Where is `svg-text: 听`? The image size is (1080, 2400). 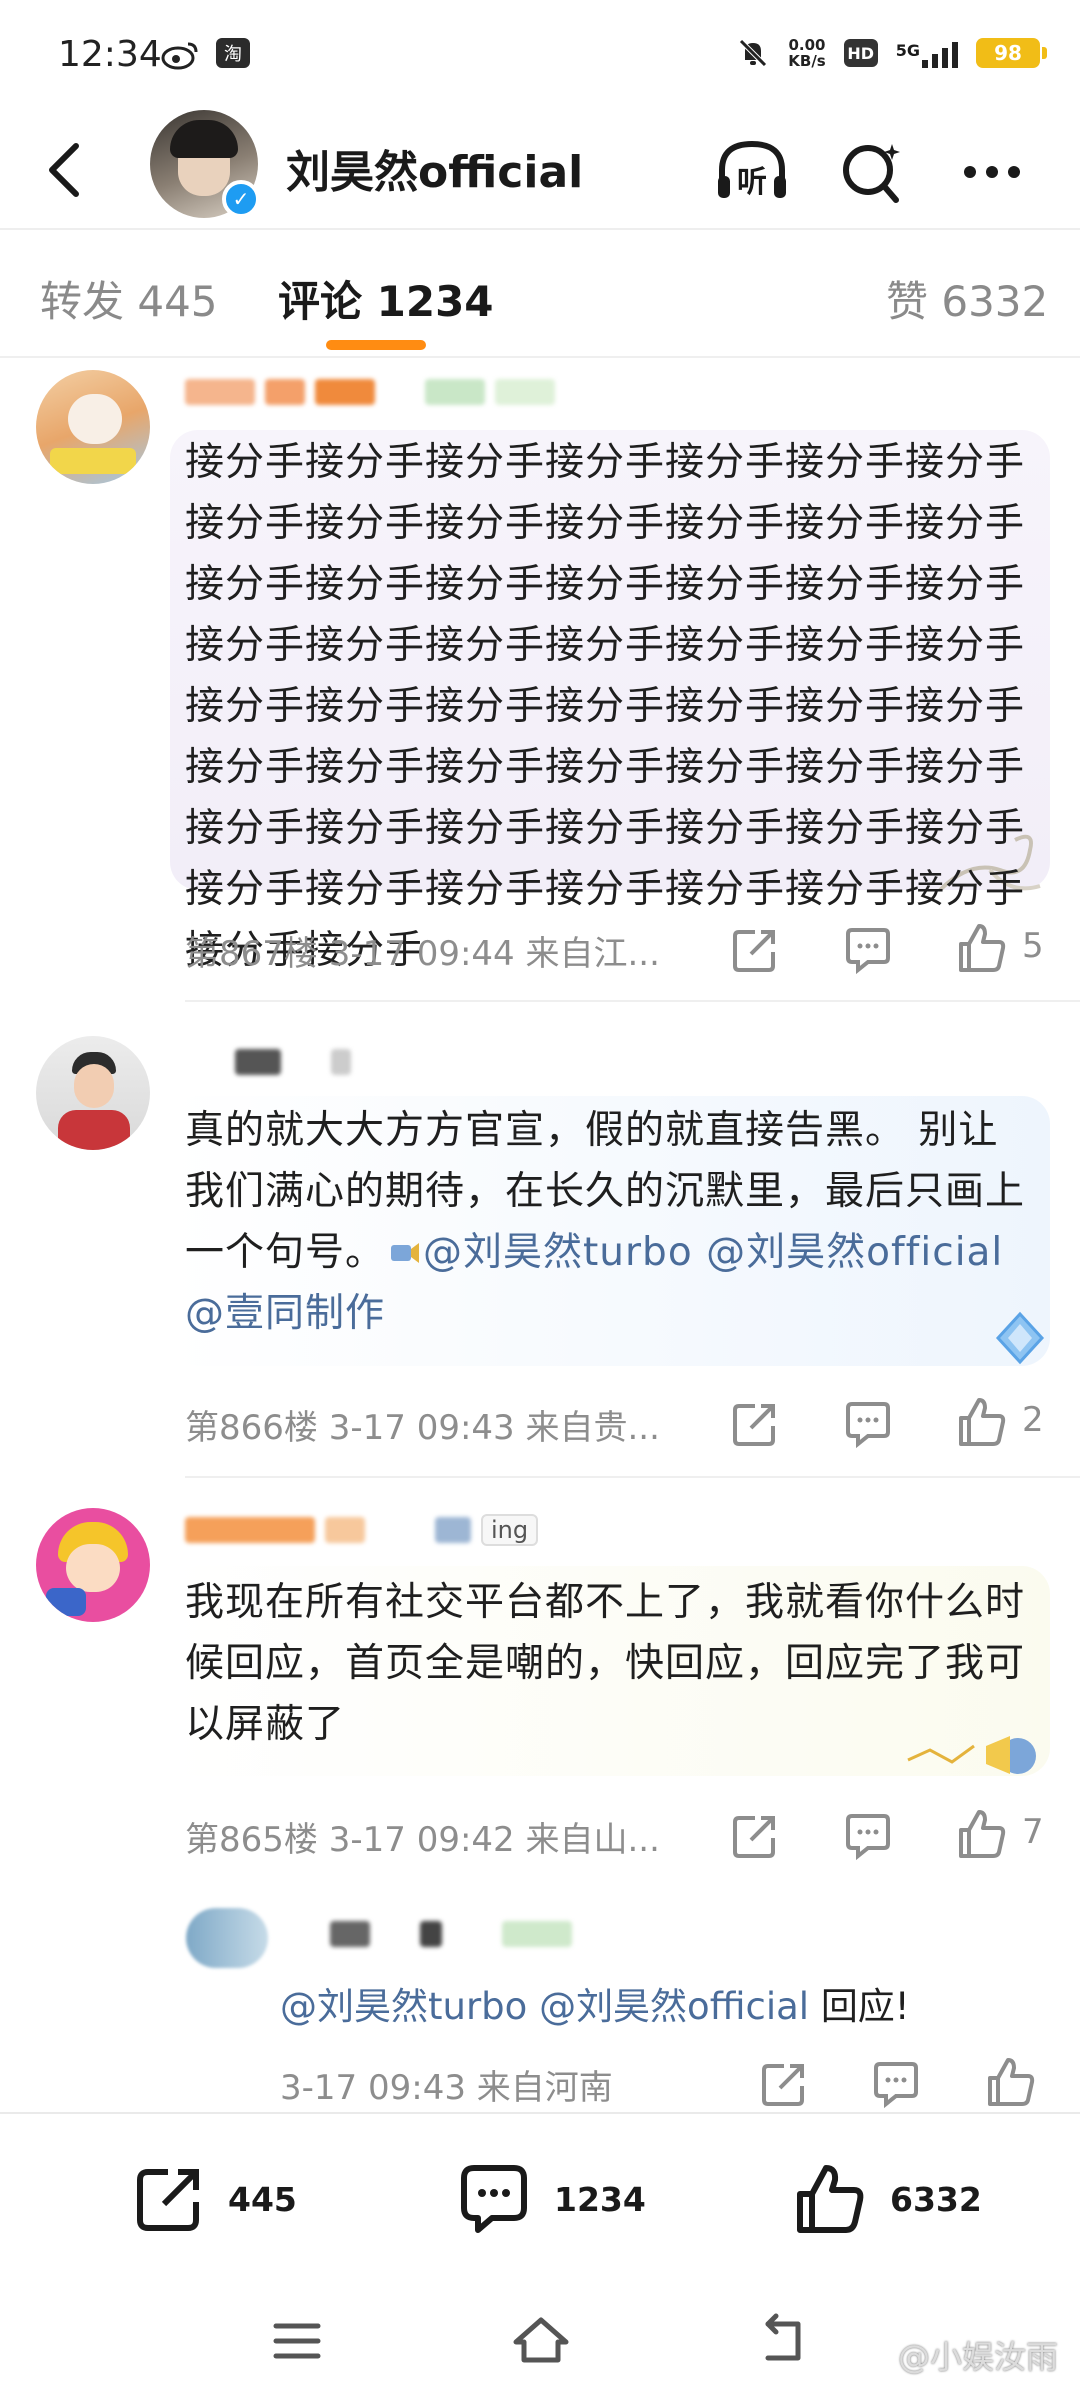
svg-text: 听 is located at coordinates (752, 182).